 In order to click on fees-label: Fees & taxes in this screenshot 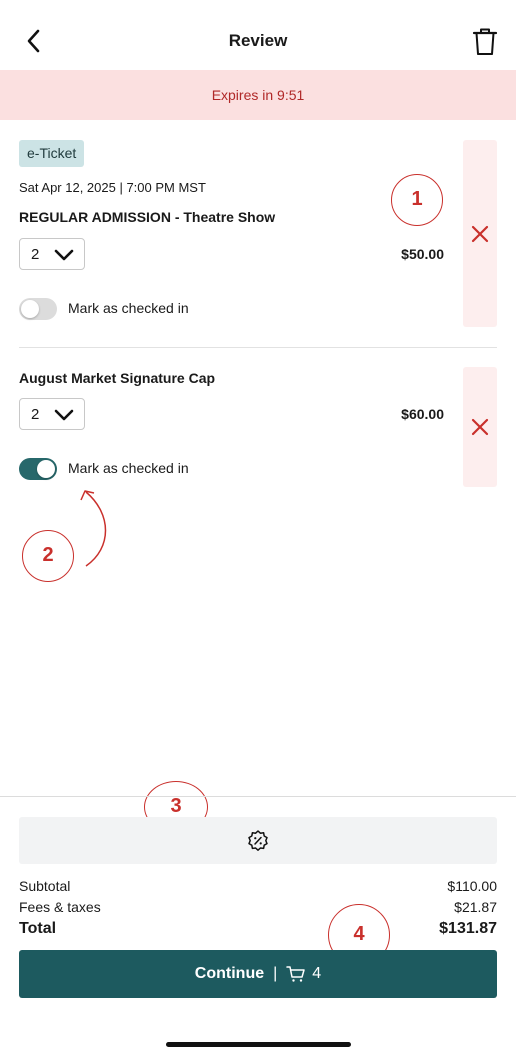, I will do `click(60, 907)`.